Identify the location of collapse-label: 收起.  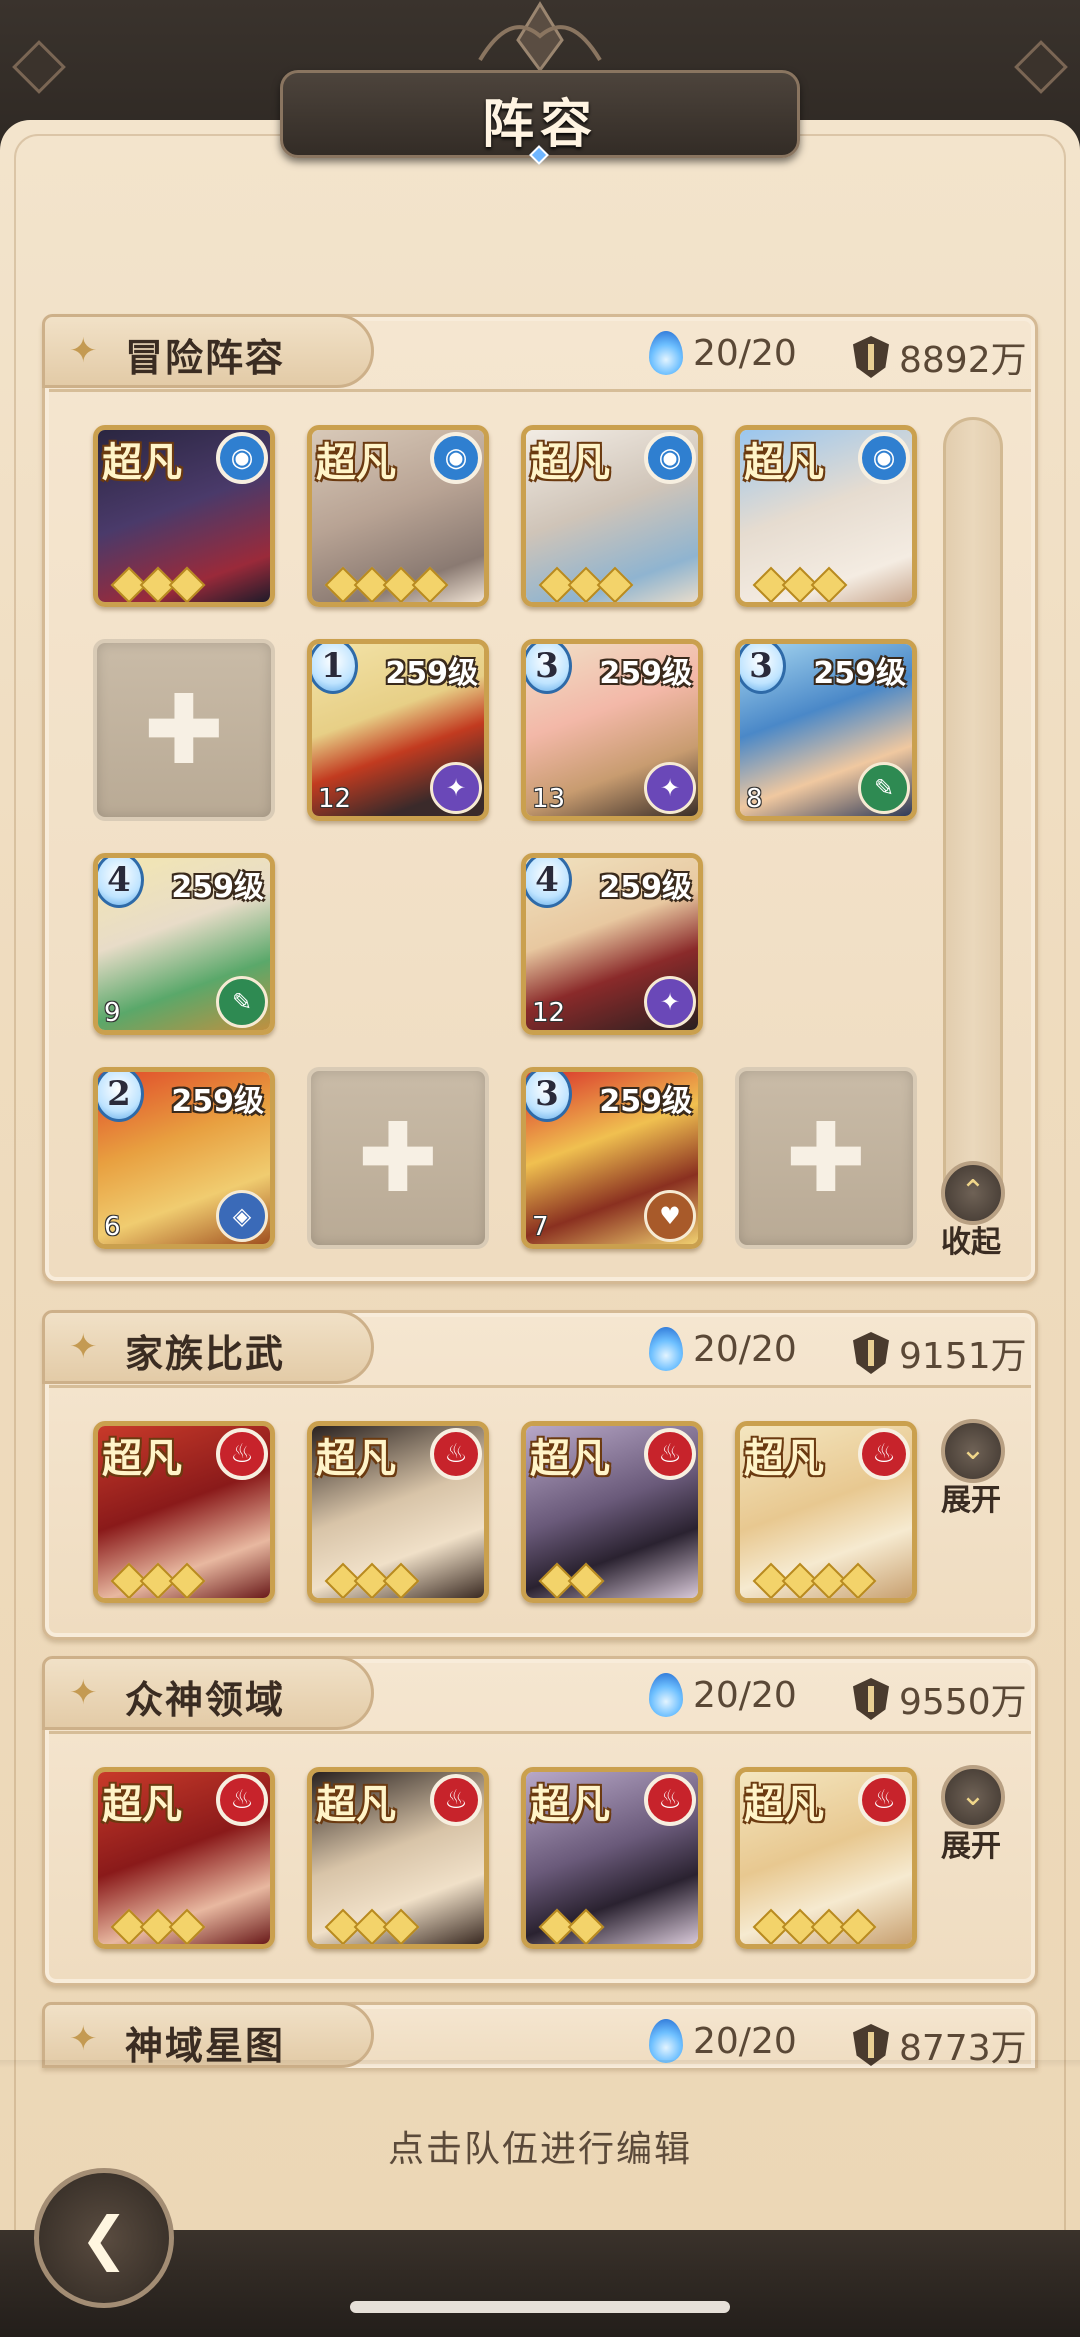
(971, 1239).